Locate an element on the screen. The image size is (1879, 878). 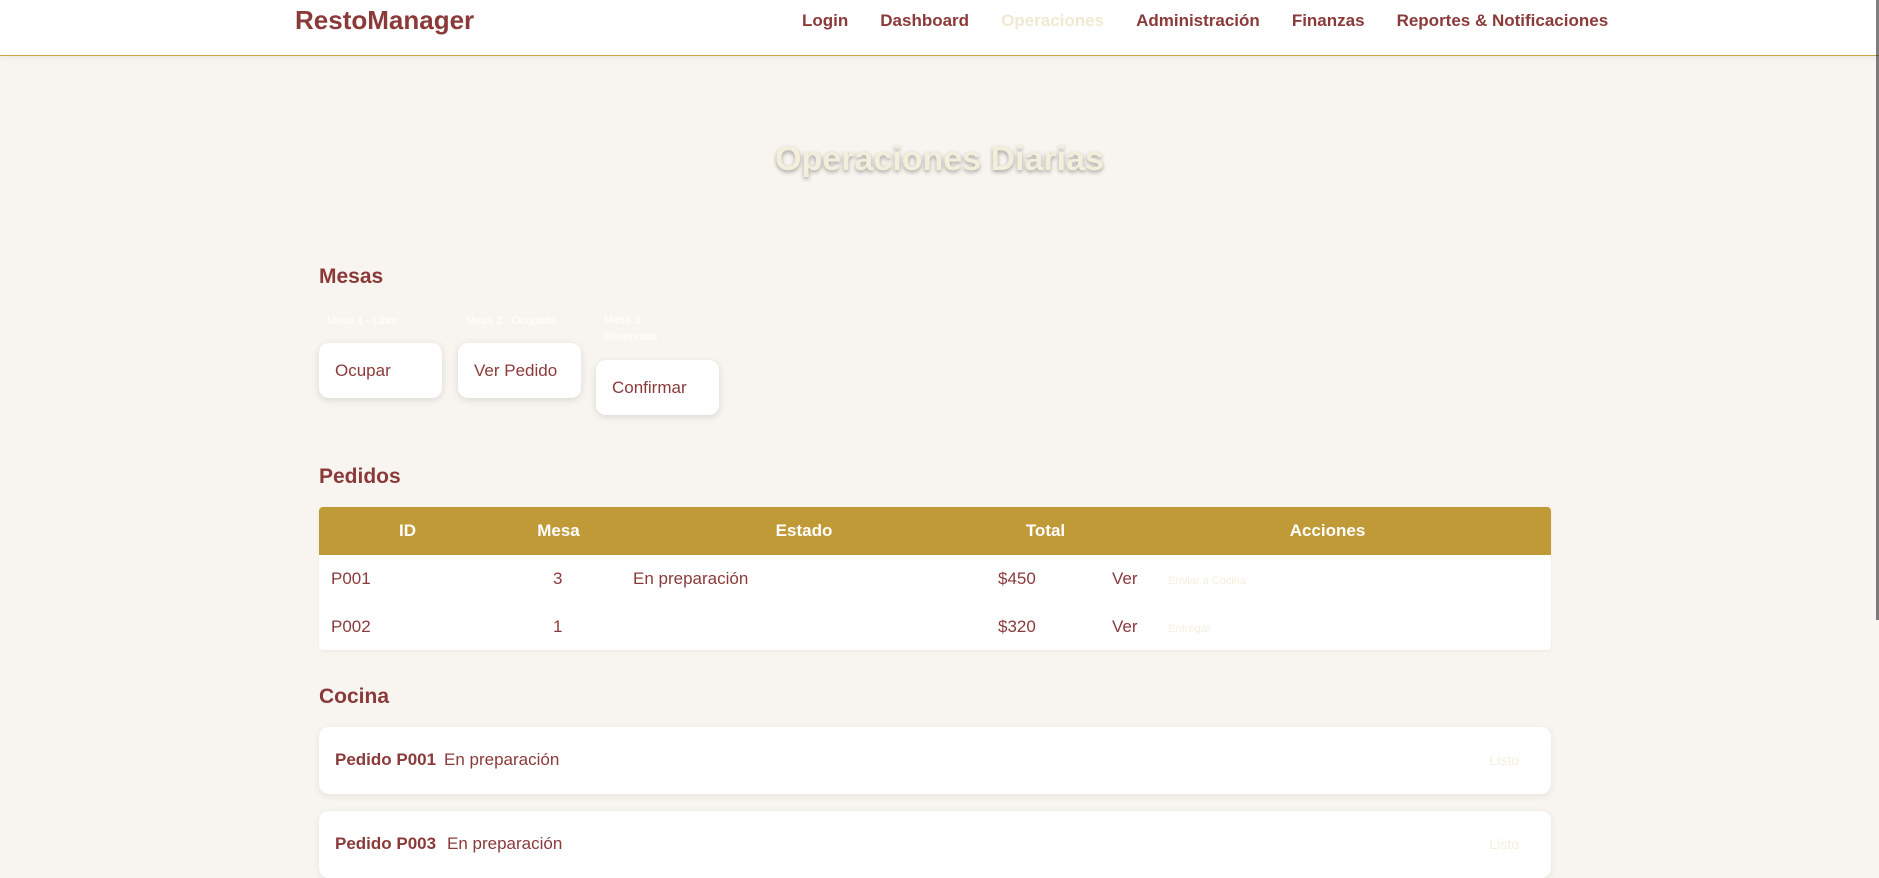
nav-reportes: Reportes & Notificaciones is located at coordinates (1503, 21).